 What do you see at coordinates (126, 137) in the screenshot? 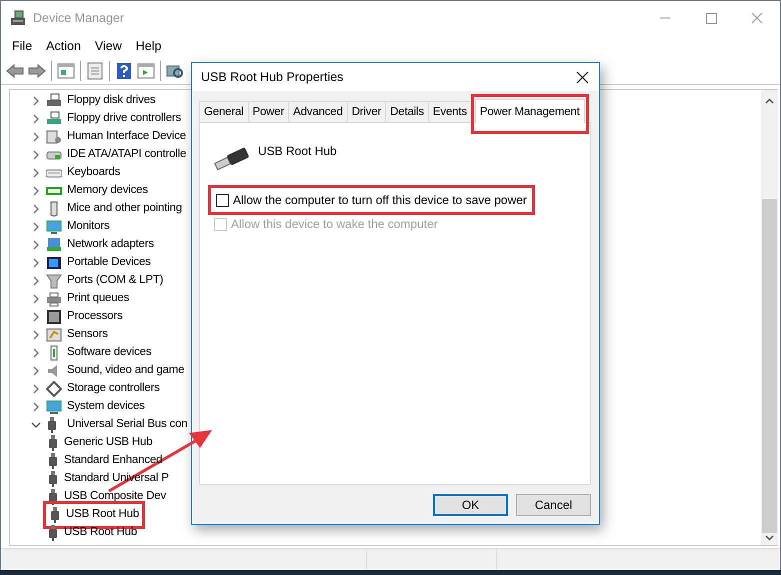
I see `tree-item: Human Interface Device` at bounding box center [126, 137].